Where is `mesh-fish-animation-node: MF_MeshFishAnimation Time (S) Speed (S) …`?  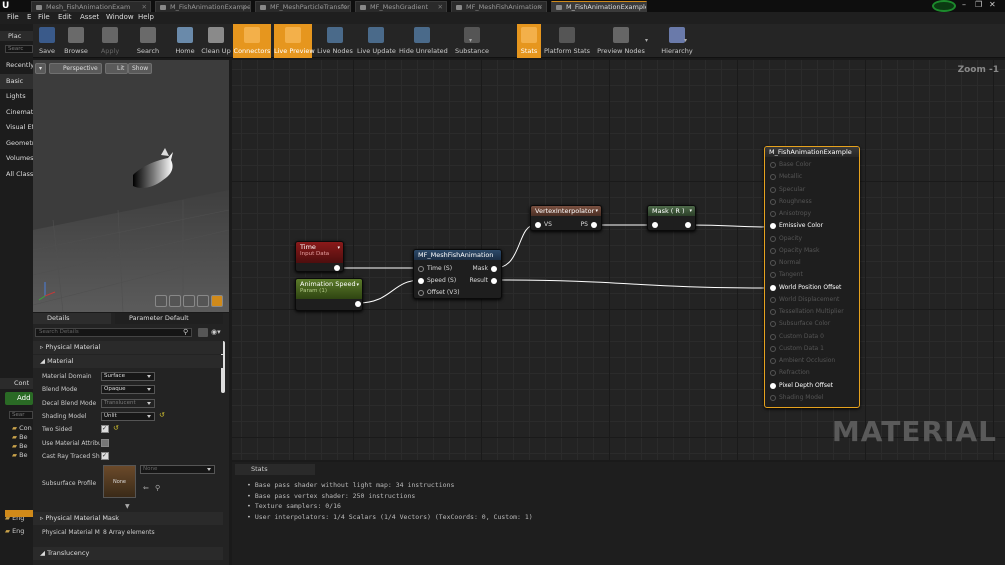 mesh-fish-animation-node: MF_MeshFishAnimation Time (S) Speed (S) … is located at coordinates (457, 274).